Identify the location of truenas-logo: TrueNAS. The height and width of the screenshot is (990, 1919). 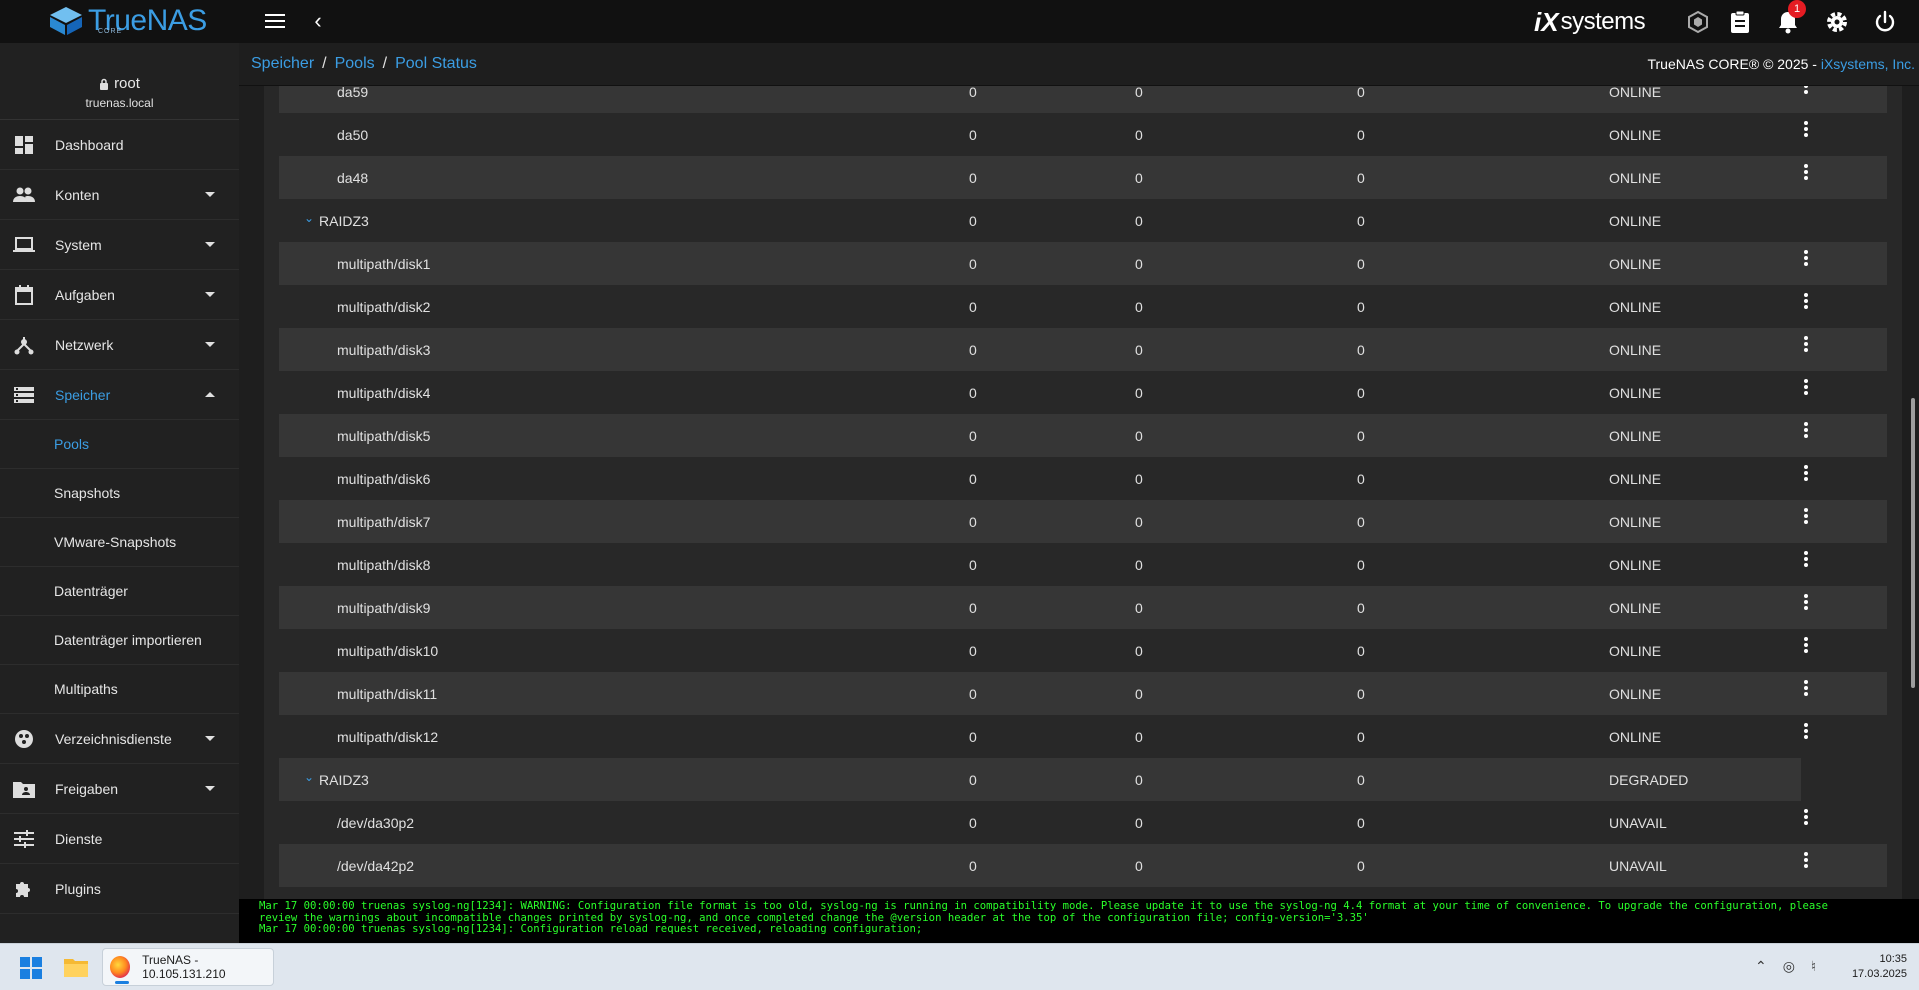
(127, 21).